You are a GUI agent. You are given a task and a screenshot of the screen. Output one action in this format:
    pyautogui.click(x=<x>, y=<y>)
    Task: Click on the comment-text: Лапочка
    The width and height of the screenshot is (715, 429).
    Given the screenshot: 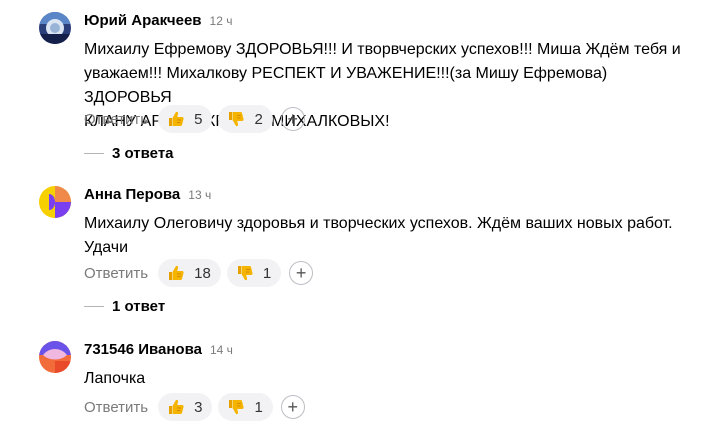 What is the action you would take?
    pyautogui.click(x=389, y=379)
    